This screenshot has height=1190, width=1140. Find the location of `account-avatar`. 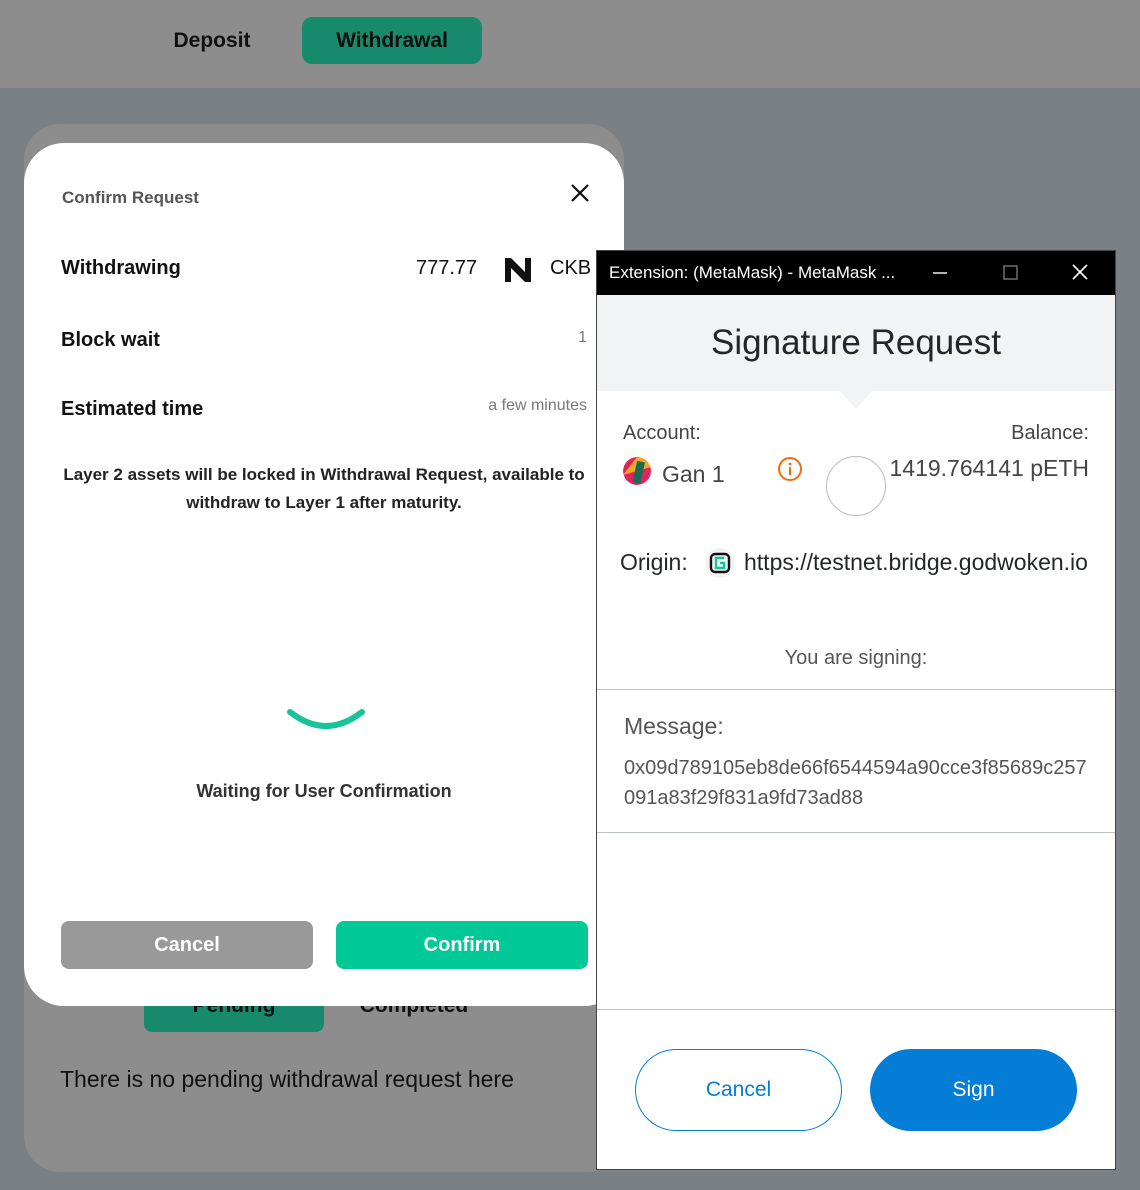

account-avatar is located at coordinates (637, 471).